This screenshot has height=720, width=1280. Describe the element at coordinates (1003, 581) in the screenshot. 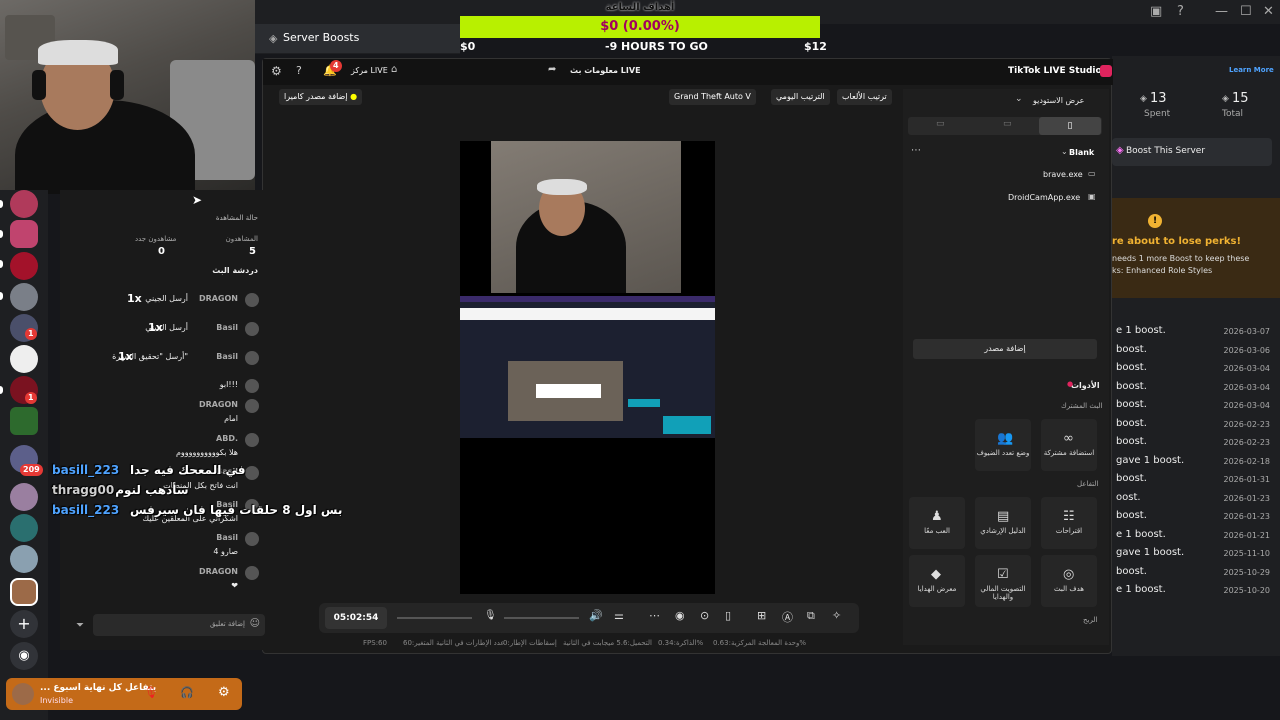

I see `tool-vote: ☑ التصويت المالي والهدايا` at that location.